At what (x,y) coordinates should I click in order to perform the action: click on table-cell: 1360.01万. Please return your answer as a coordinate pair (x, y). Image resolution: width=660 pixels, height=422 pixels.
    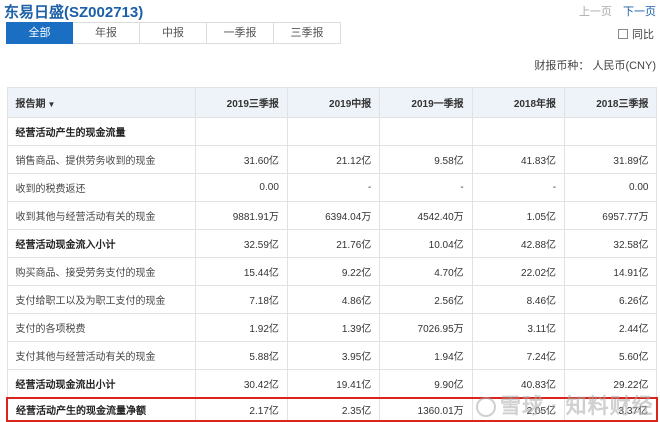
    Looking at the image, I should click on (426, 409).